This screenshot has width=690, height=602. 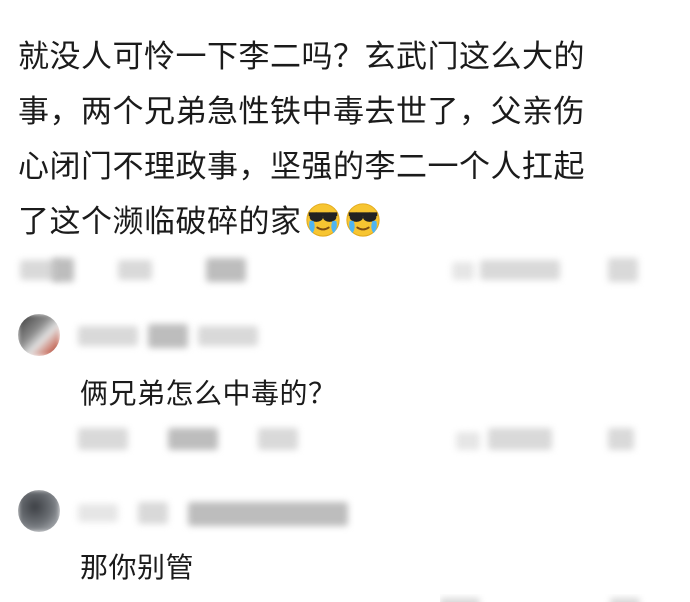 What do you see at coordinates (160, 222) in the screenshot?
I see `post-line: 了这个濒临破碎的家` at bounding box center [160, 222].